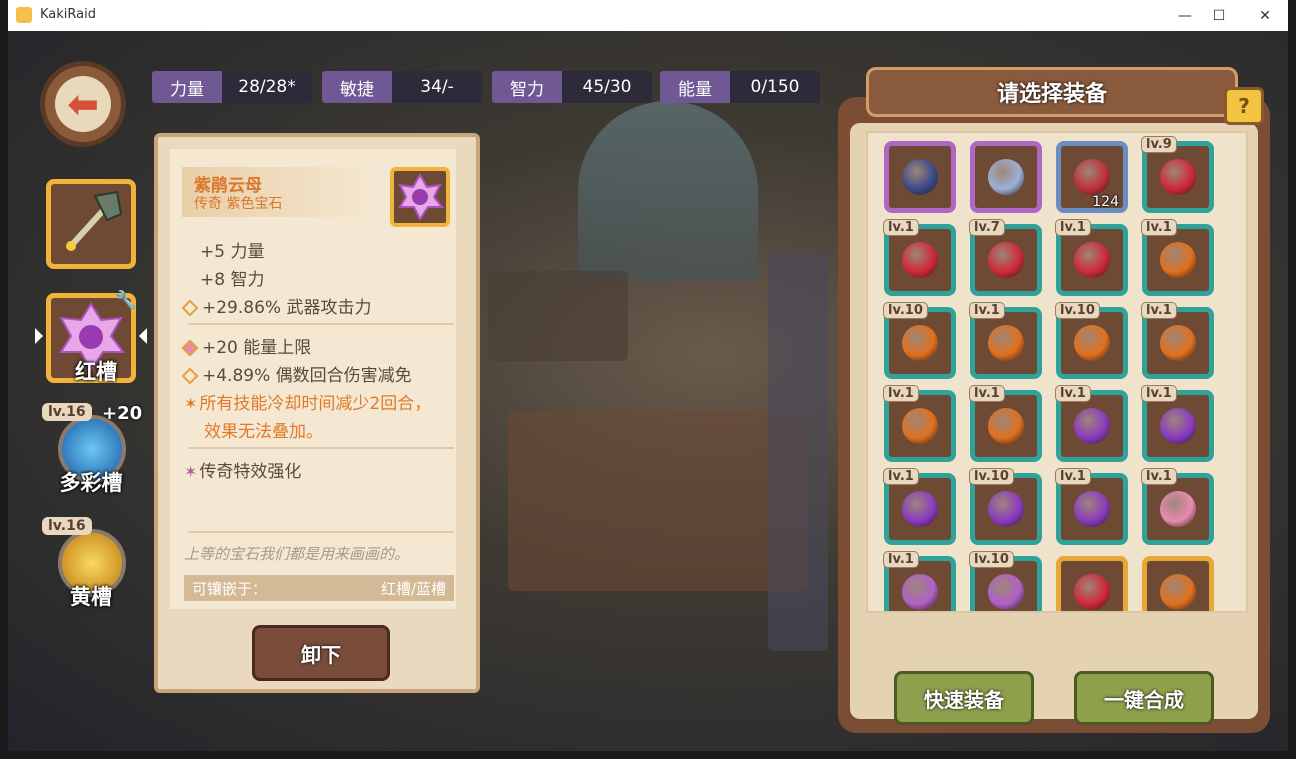  I want to click on yellow-slot: lv.16 黄槽, so click(89, 563).